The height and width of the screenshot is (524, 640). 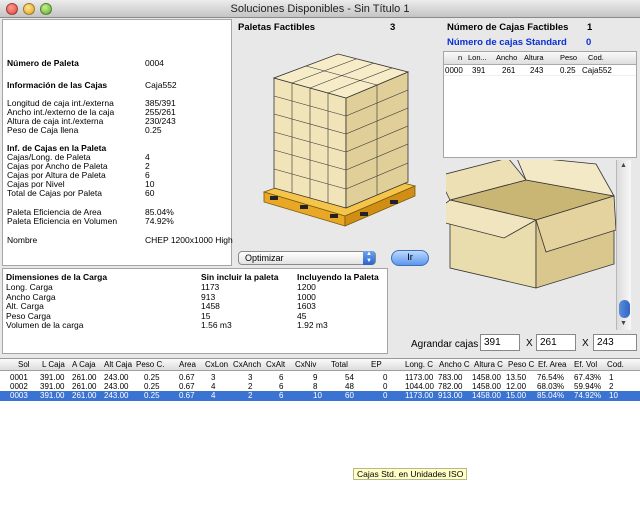 I want to click on load-row: Volumen de la carga 1.56 m3 1.92 m3, so click(x=196, y=325).